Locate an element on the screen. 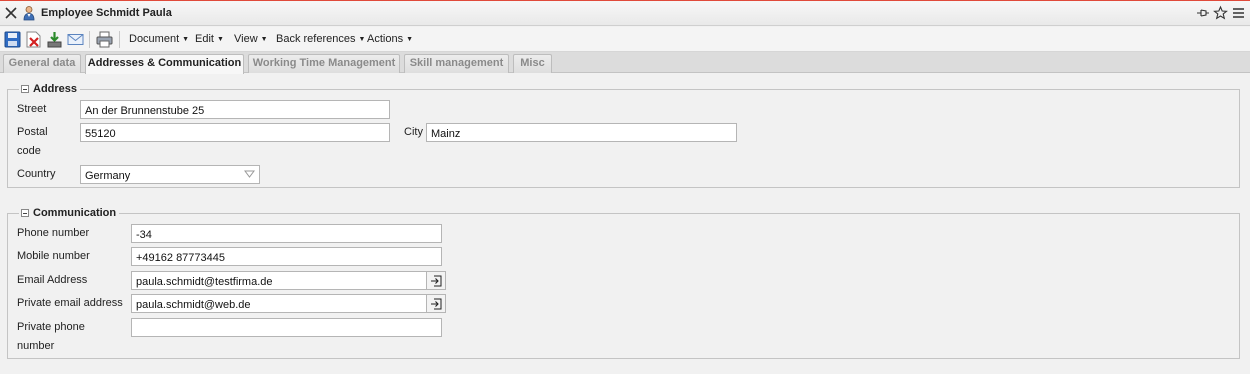 Image resolution: width=1250 pixels, height=374 pixels. tab-general-data: General data is located at coordinates (42, 63).